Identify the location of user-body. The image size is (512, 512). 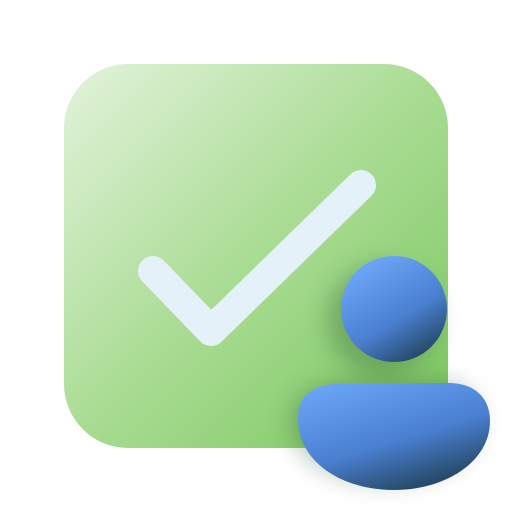
(394, 436).